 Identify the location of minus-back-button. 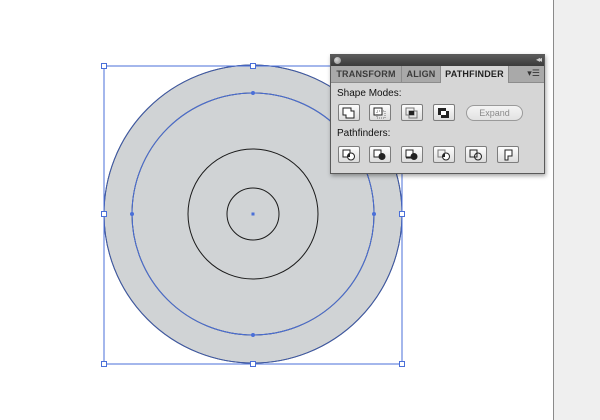
(508, 154).